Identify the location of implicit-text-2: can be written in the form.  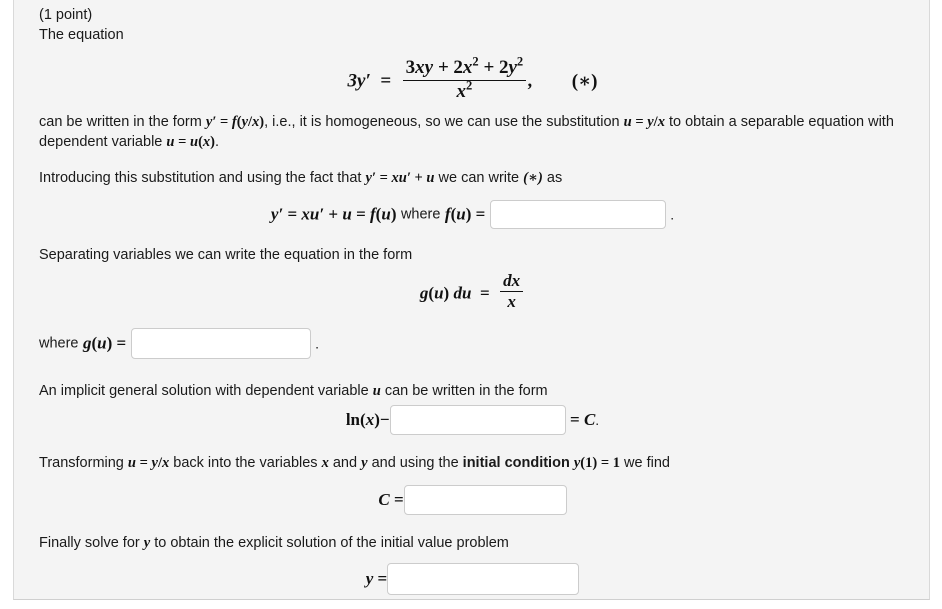
(466, 391).